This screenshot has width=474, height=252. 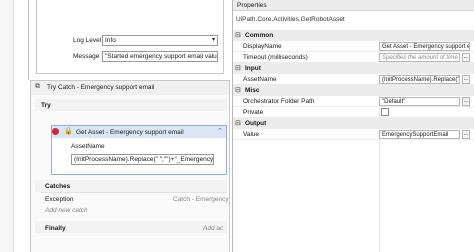 What do you see at coordinates (256, 123) in the screenshot?
I see `category-output-label: Output` at bounding box center [256, 123].